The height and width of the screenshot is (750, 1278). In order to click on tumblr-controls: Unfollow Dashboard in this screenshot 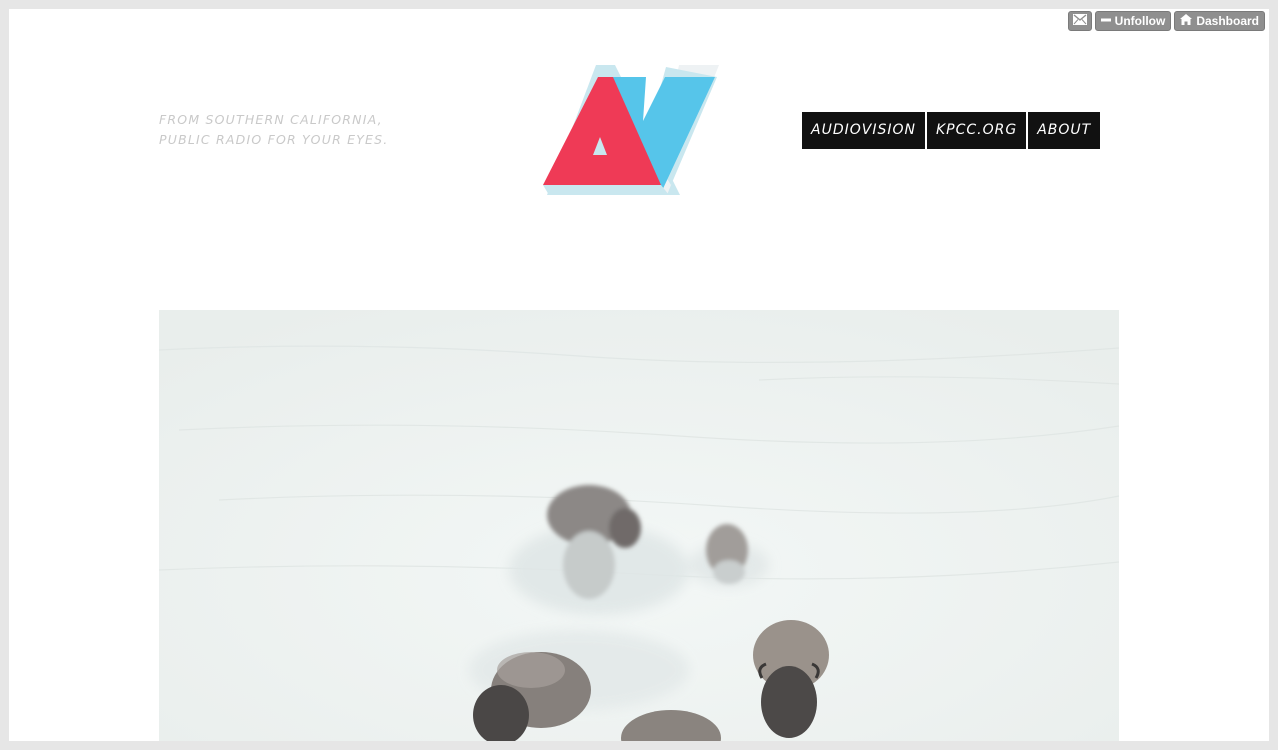, I will do `click(1166, 21)`.